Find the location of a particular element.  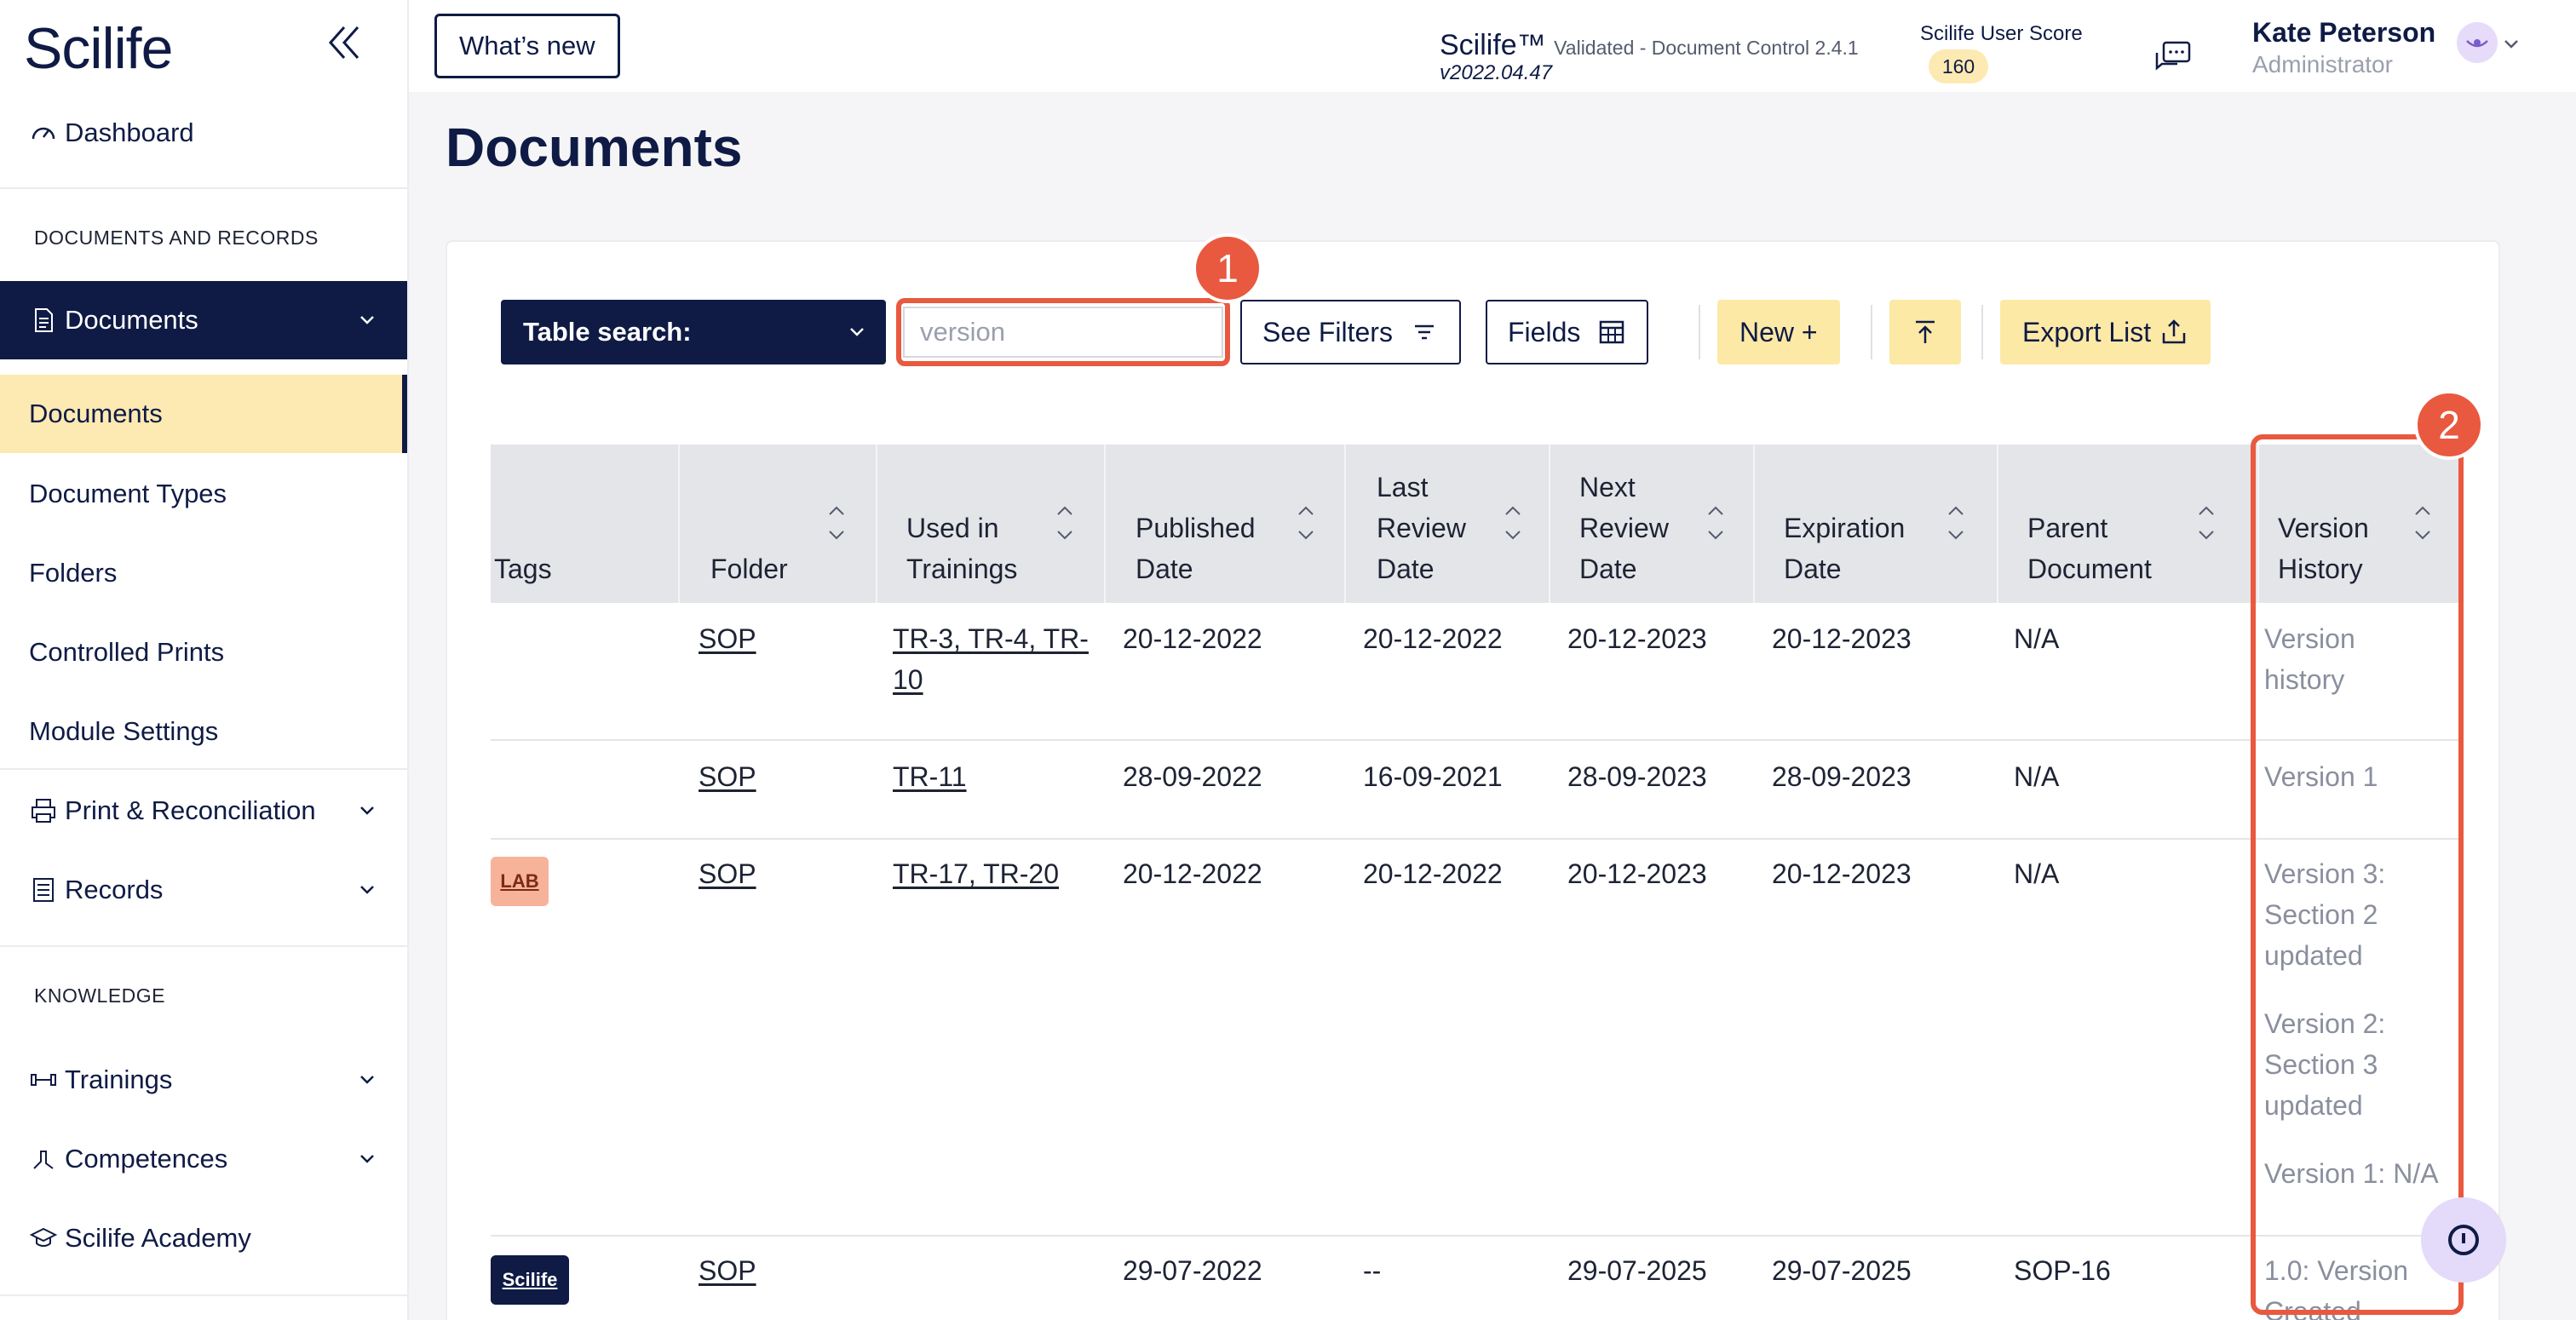

step-marker-1: 1 is located at coordinates (1227, 268).